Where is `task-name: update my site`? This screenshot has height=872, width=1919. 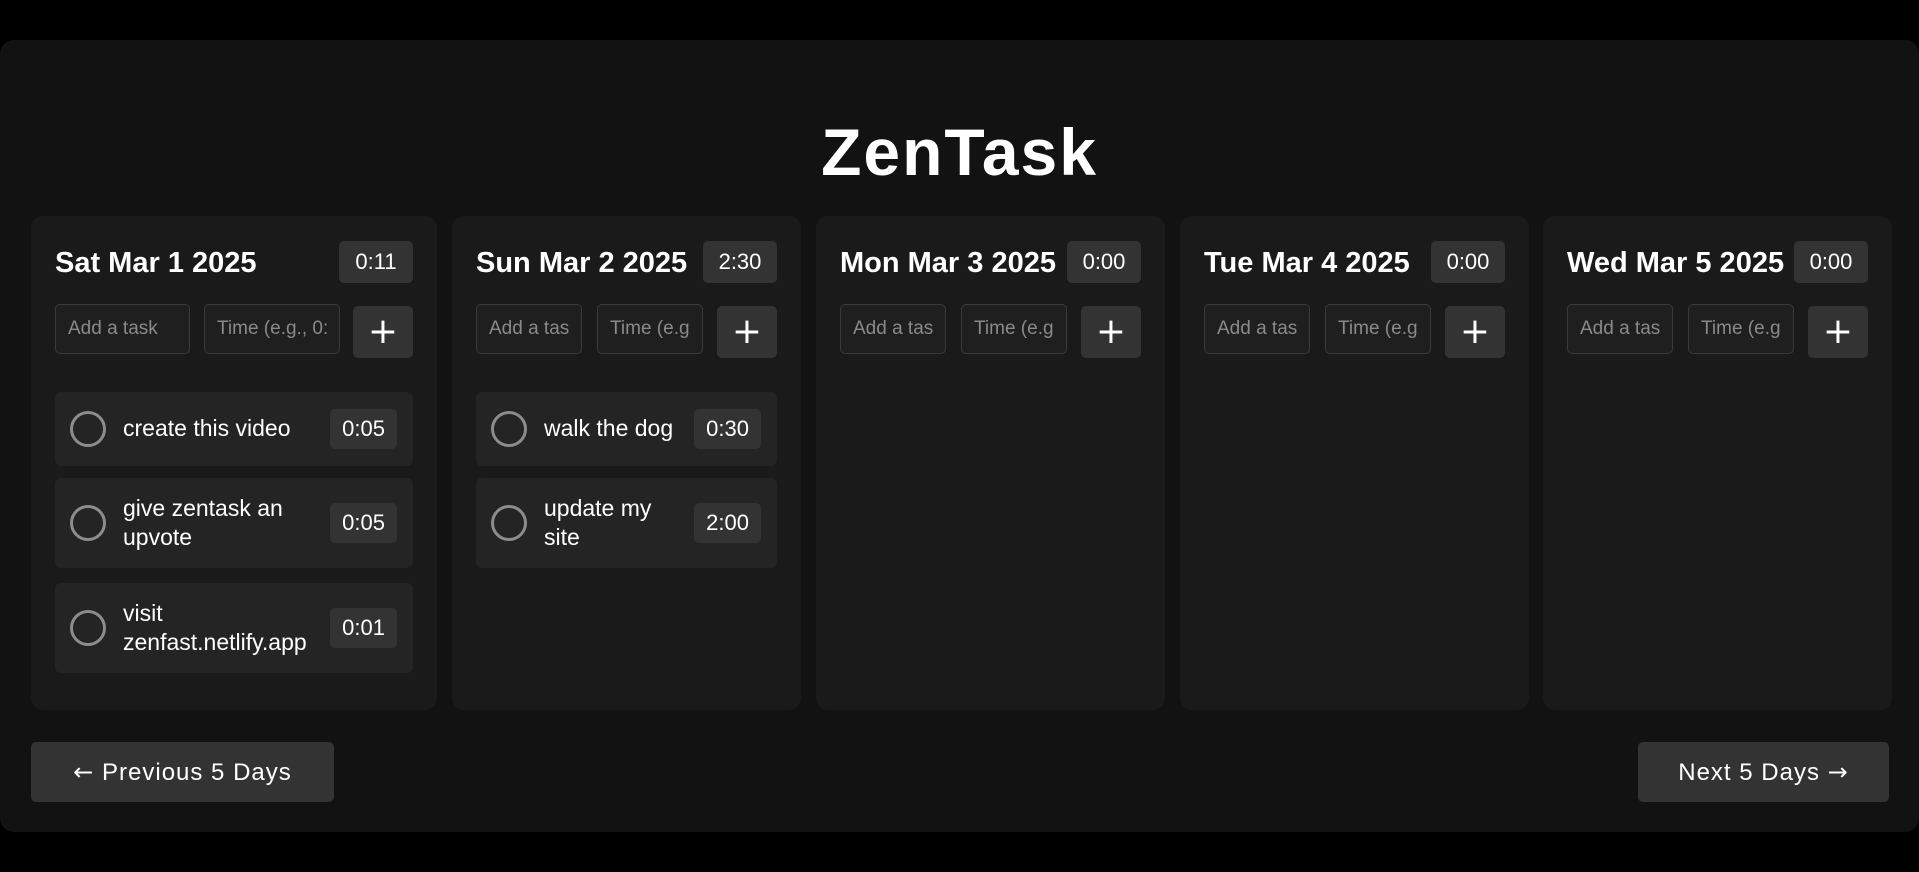
task-name: update my site is located at coordinates (598, 522).